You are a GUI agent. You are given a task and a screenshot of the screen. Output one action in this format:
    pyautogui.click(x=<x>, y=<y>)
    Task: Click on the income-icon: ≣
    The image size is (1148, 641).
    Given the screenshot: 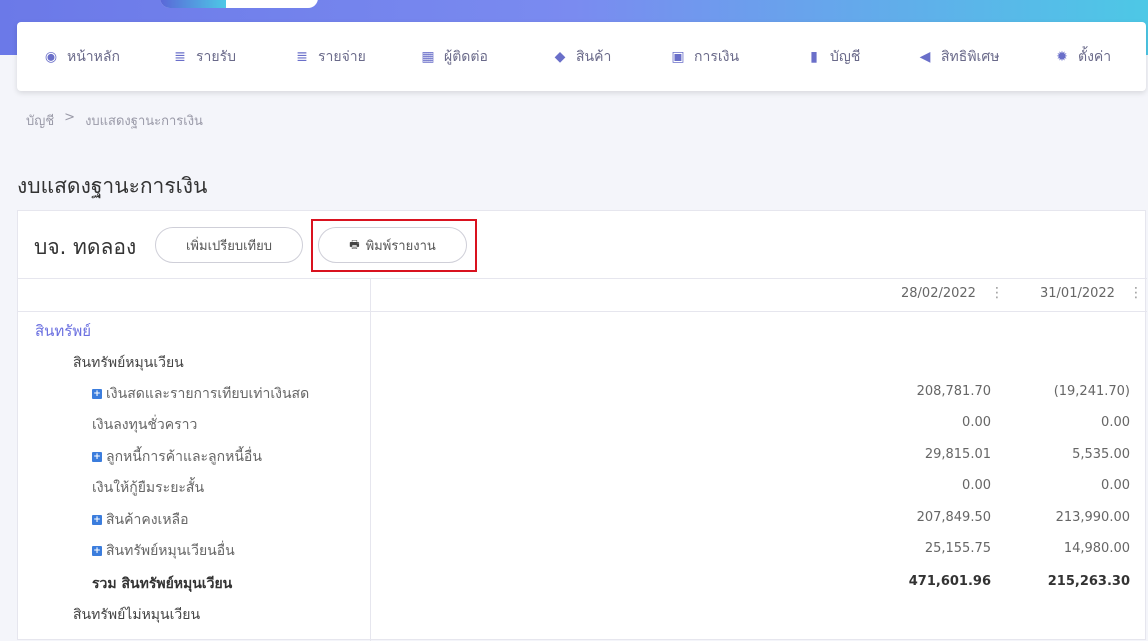 What is the action you would take?
    pyautogui.click(x=180, y=57)
    